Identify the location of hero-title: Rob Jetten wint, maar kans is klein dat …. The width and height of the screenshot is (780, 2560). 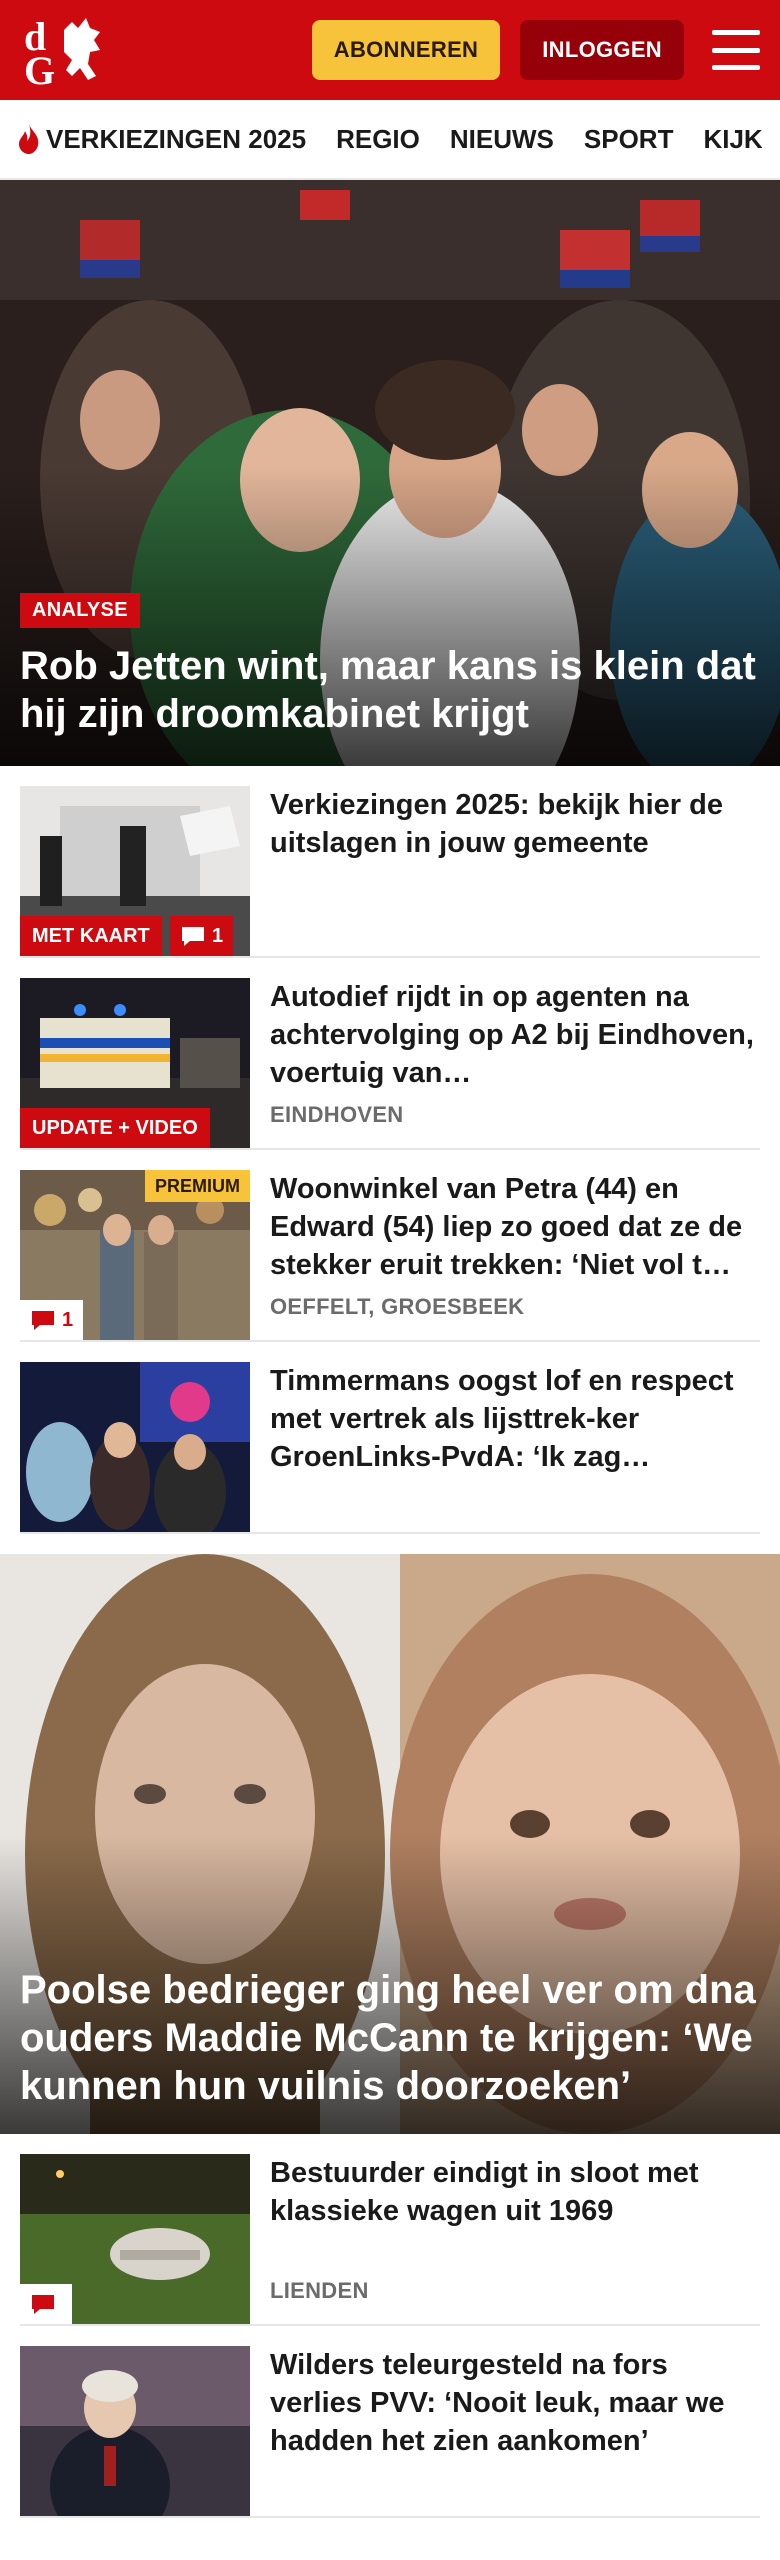
(390, 690).